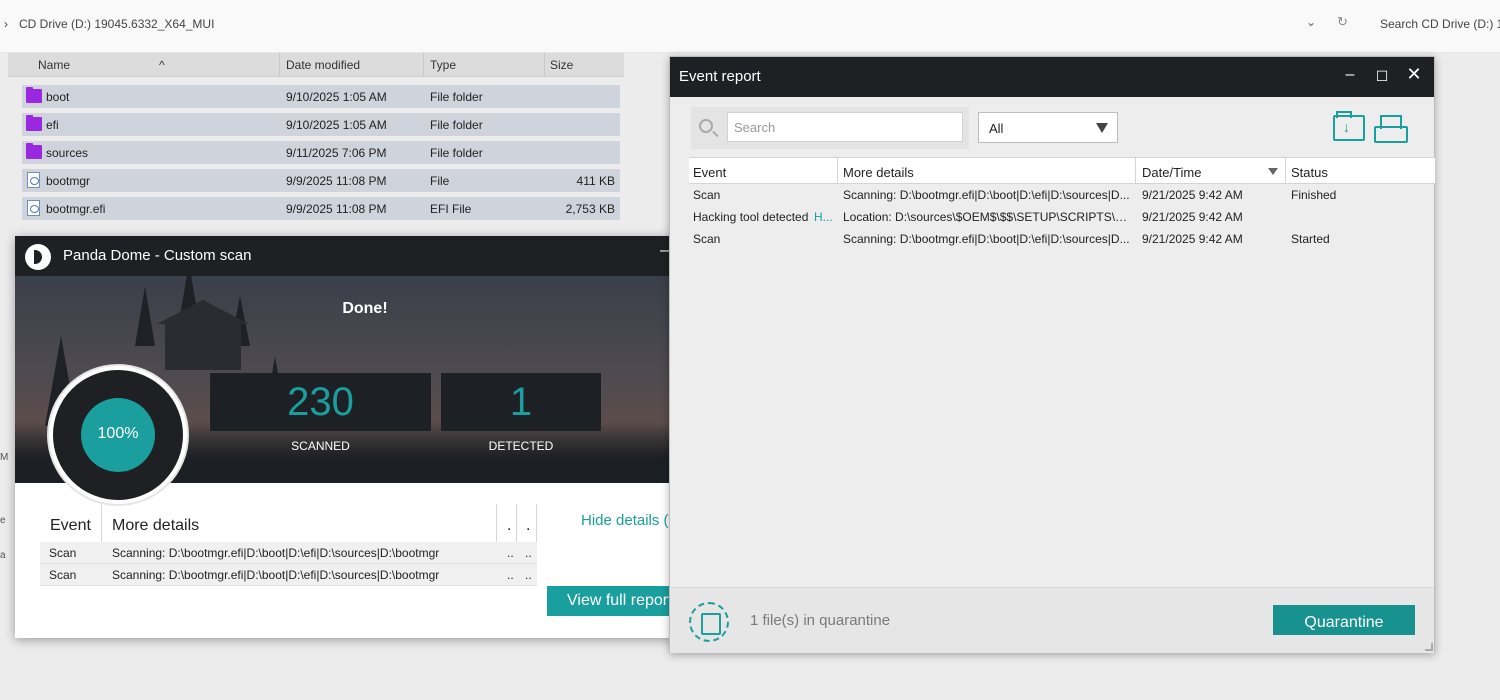  I want to click on file-type: EFI File, so click(451, 209).